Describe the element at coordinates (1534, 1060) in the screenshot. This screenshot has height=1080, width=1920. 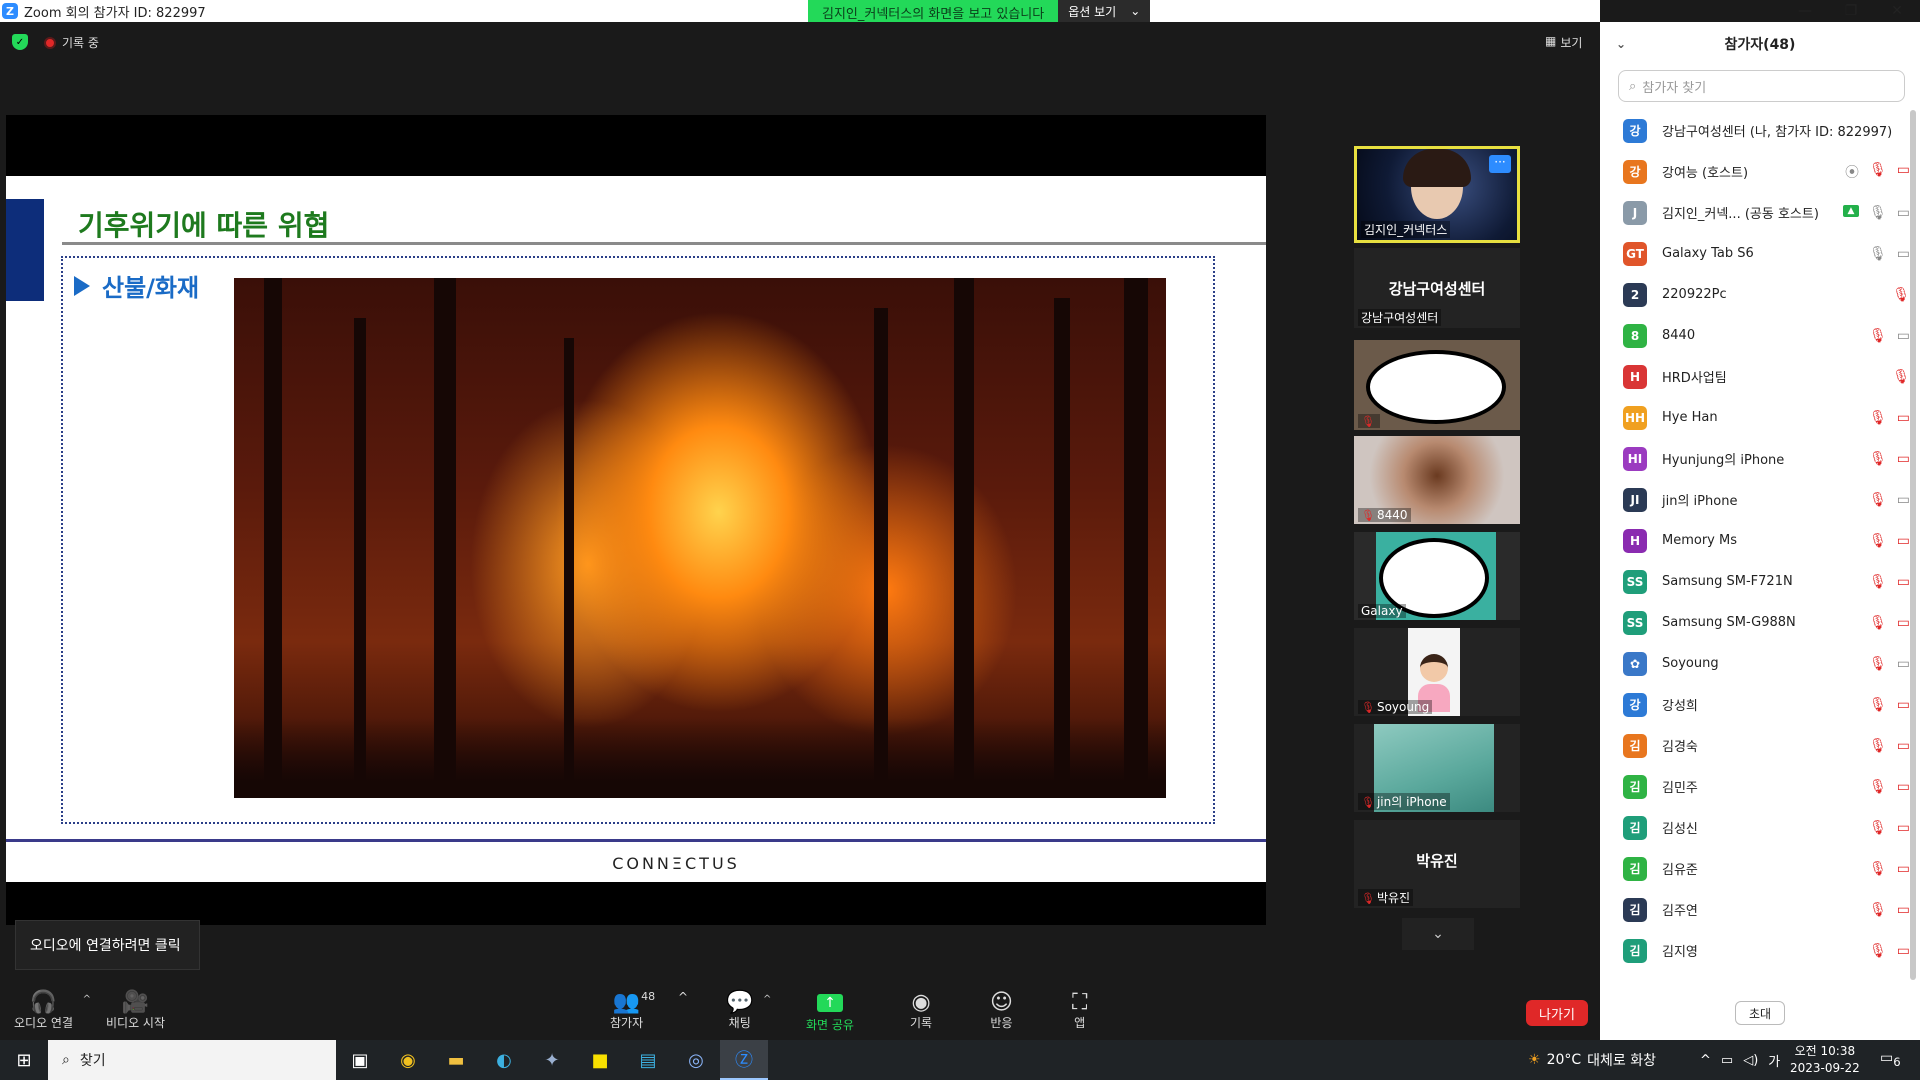
I see `weather-sun-icon: ☀` at that location.